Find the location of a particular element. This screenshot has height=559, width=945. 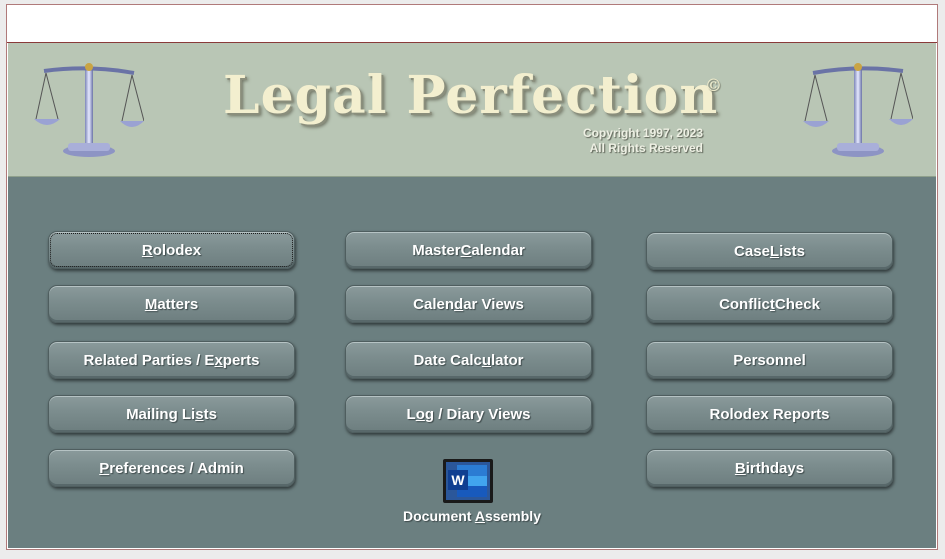

rolodex-reports-button: Rolodex Reports is located at coordinates (769, 414).